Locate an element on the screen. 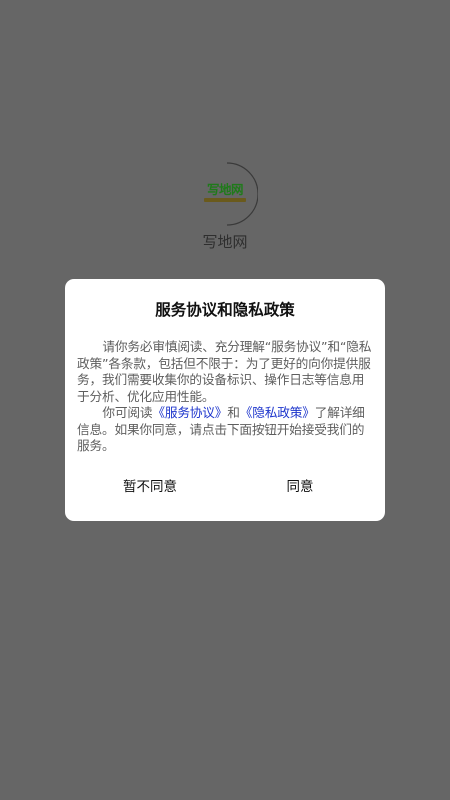 This screenshot has height=800, width=450. app-logo: 写地网 is located at coordinates (228, 193).